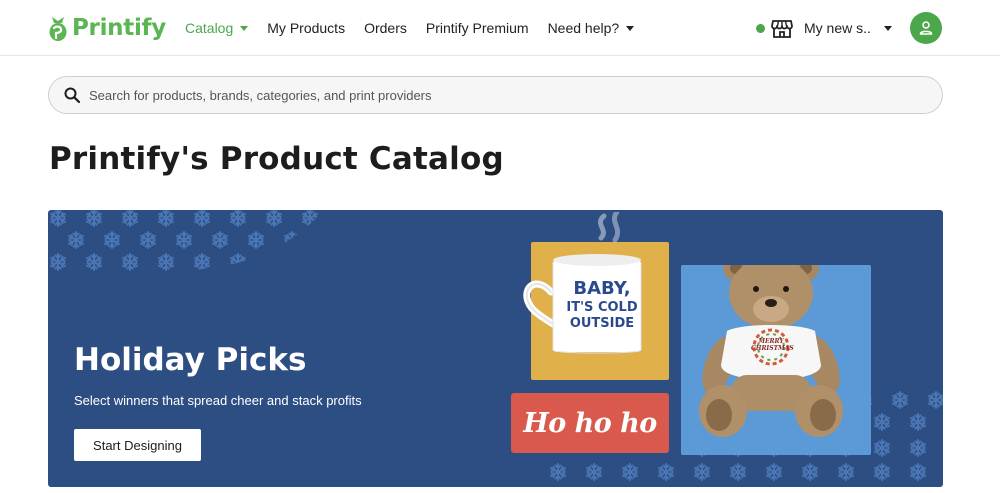 The width and height of the screenshot is (1000, 493). Describe the element at coordinates (583, 28) in the screenshot. I see `nav-need-help-label: Need help?` at that location.